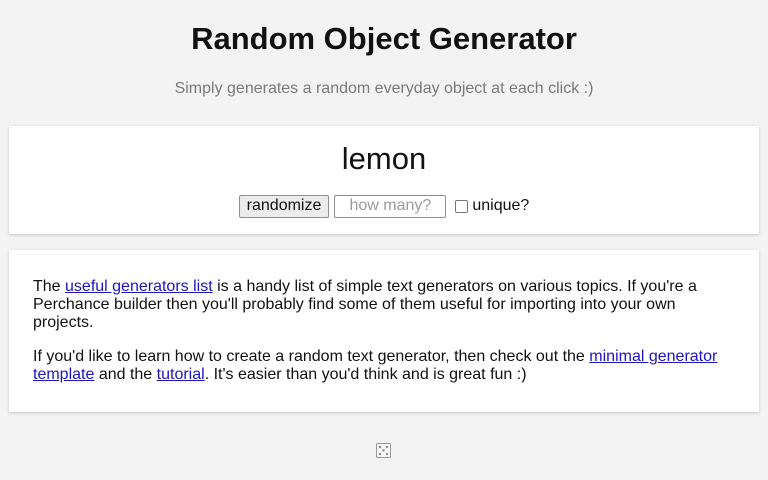 This screenshot has width=768, height=480. What do you see at coordinates (181, 374) in the screenshot?
I see `tutorial-link: tutorial` at bounding box center [181, 374].